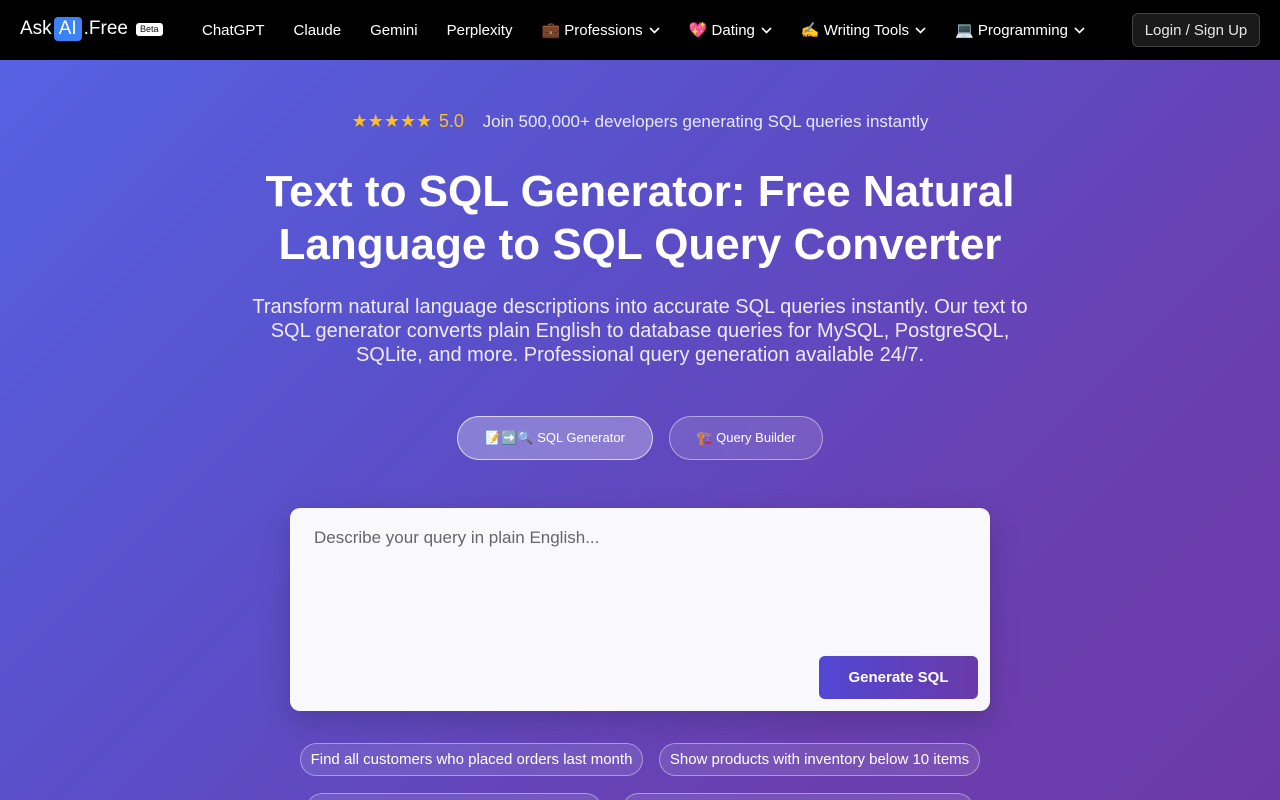  I want to click on tab-sql-generator: 📝➡️🔍 SQL Generator, so click(555, 438).